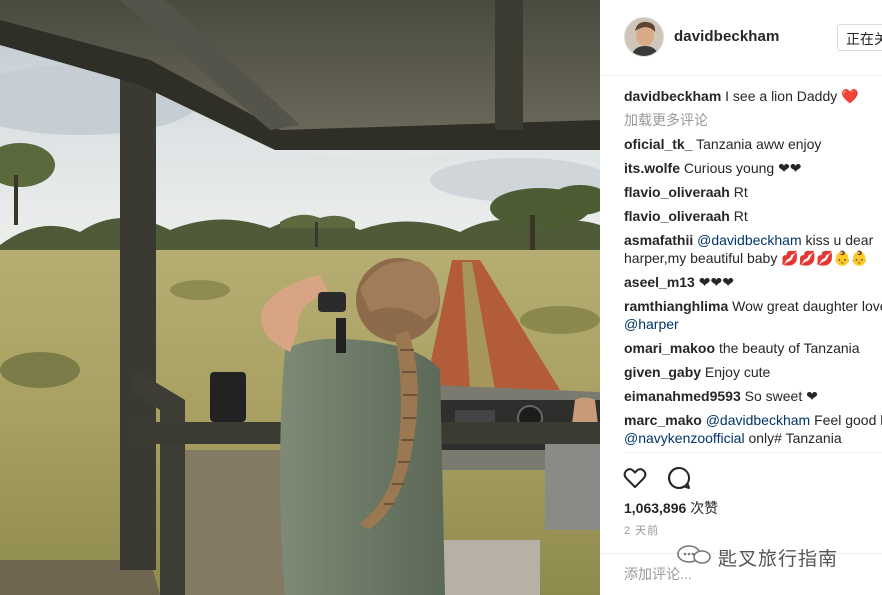 The height and width of the screenshot is (595, 882). I want to click on comment-username: ramthianghlima, so click(676, 306).